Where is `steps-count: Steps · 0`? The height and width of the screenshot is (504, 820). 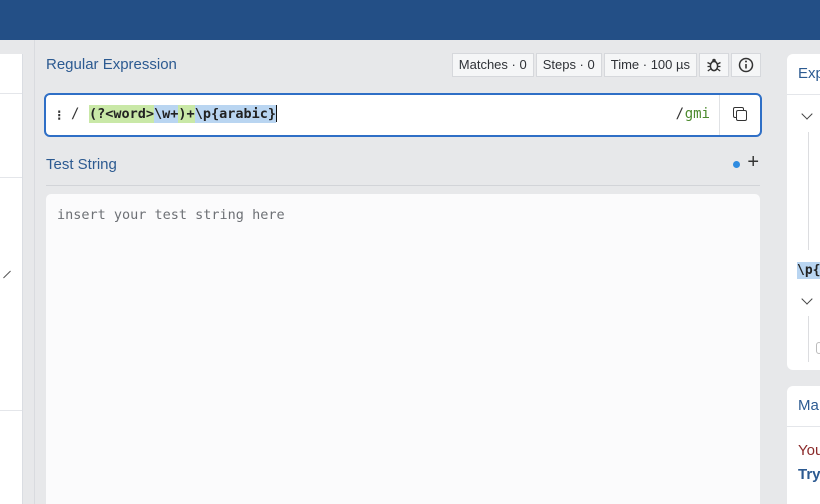
steps-count: Steps · 0 is located at coordinates (568, 65).